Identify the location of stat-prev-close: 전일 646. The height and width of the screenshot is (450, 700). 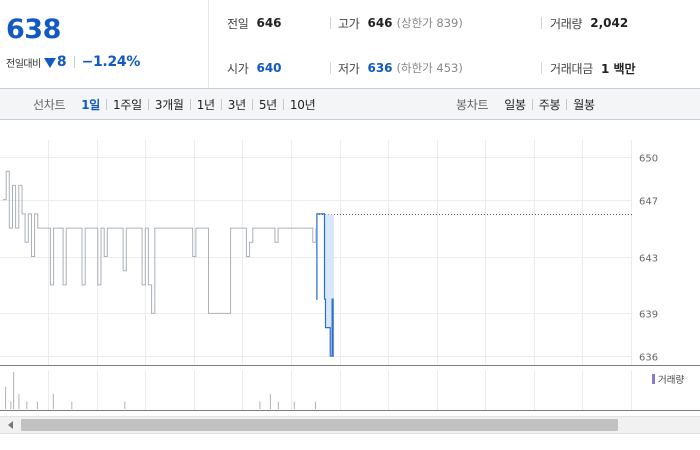
(254, 23).